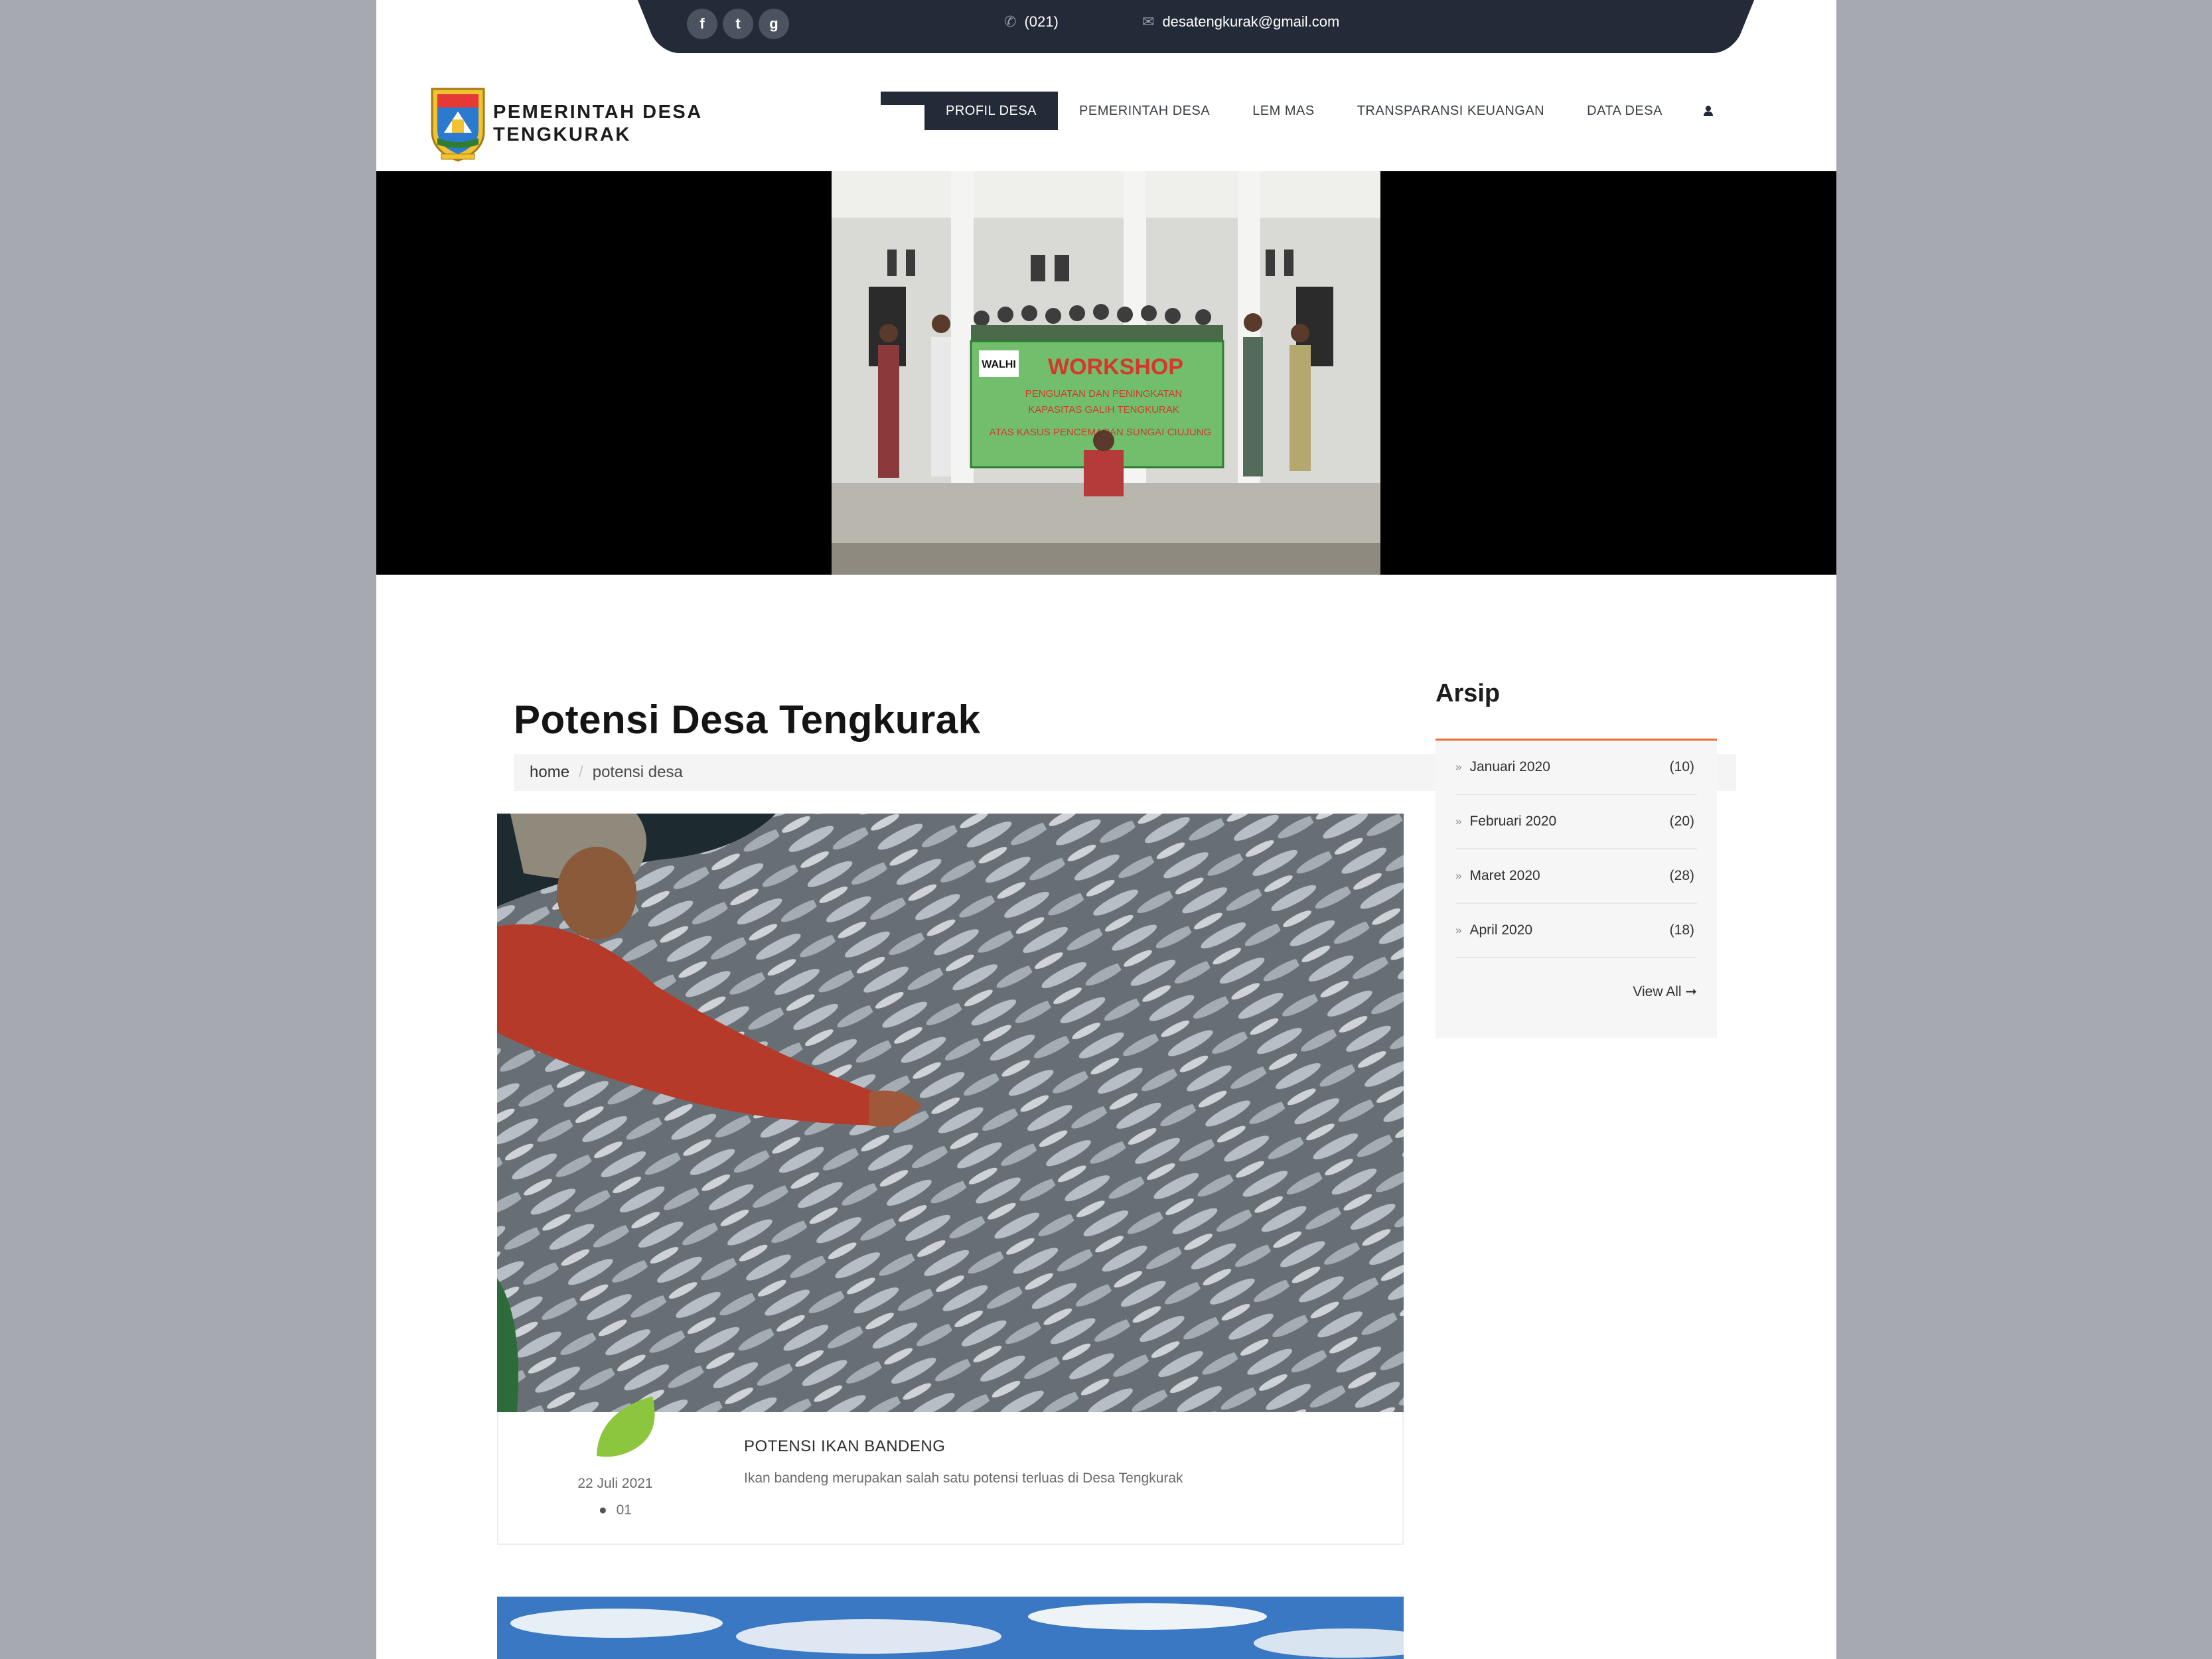 The height and width of the screenshot is (1659, 2212). I want to click on nav-item-profil-desa: PROFIL DESA, so click(991, 111).